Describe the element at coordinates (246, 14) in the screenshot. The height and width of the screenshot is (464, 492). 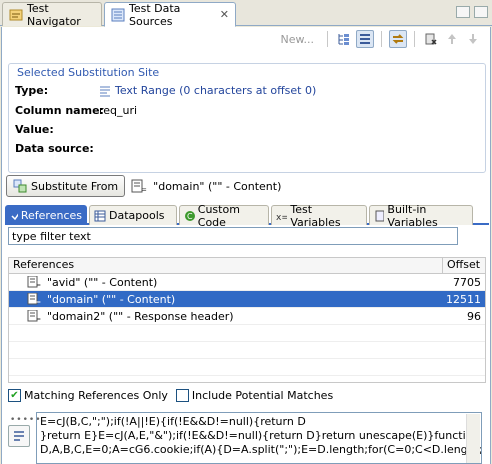
I see `view-tab-bar: Test Navigator Test Data Sources ✕` at that location.